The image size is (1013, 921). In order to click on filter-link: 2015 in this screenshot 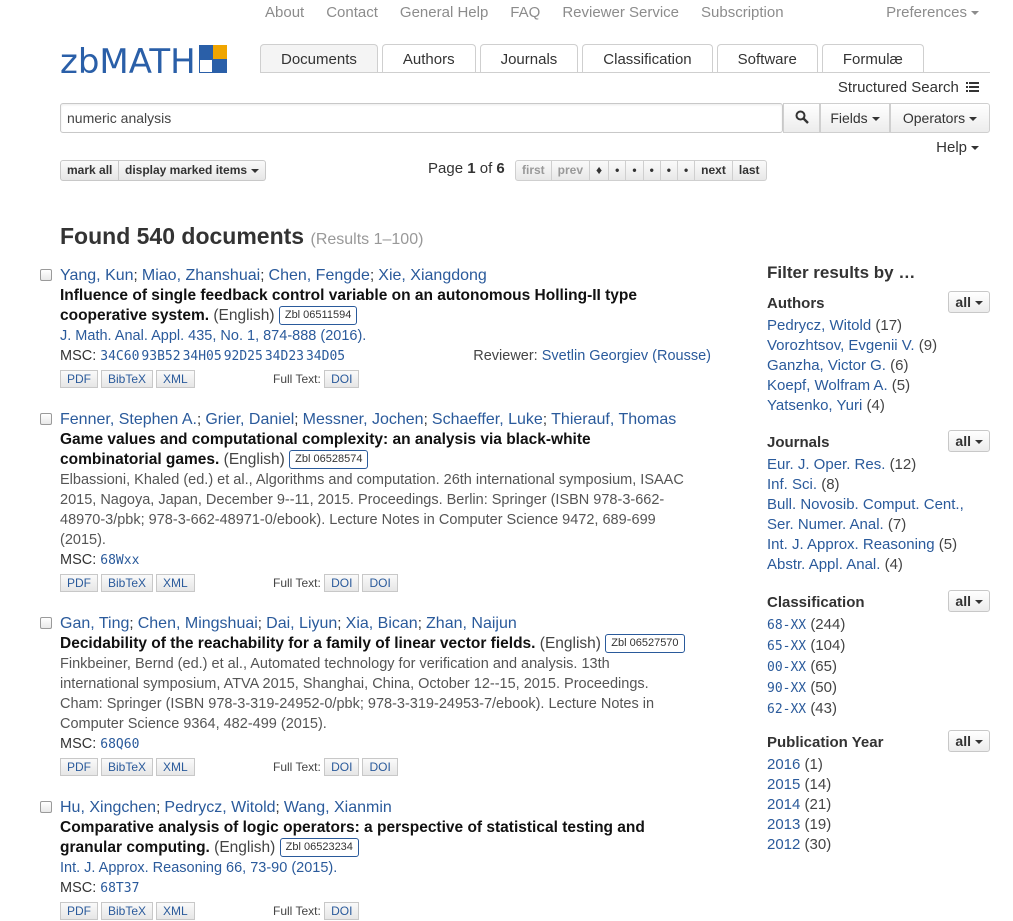, I will do `click(783, 784)`.